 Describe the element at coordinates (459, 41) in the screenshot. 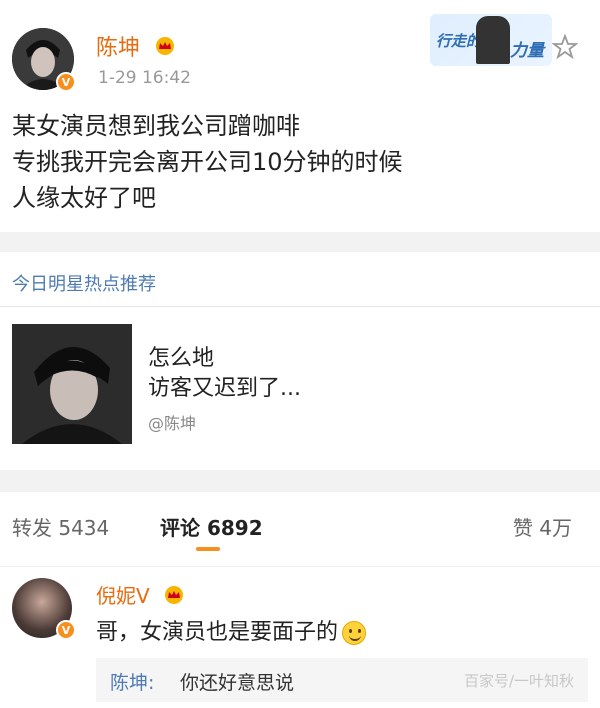

I see `campaign-badge-text1: 行走的` at that location.